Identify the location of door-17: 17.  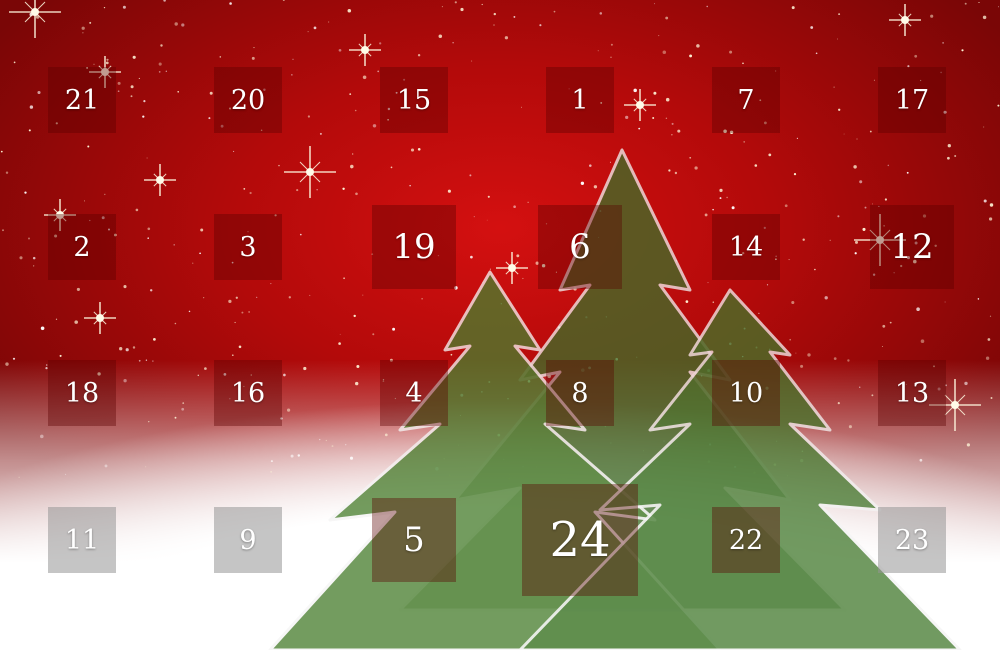
(912, 100).